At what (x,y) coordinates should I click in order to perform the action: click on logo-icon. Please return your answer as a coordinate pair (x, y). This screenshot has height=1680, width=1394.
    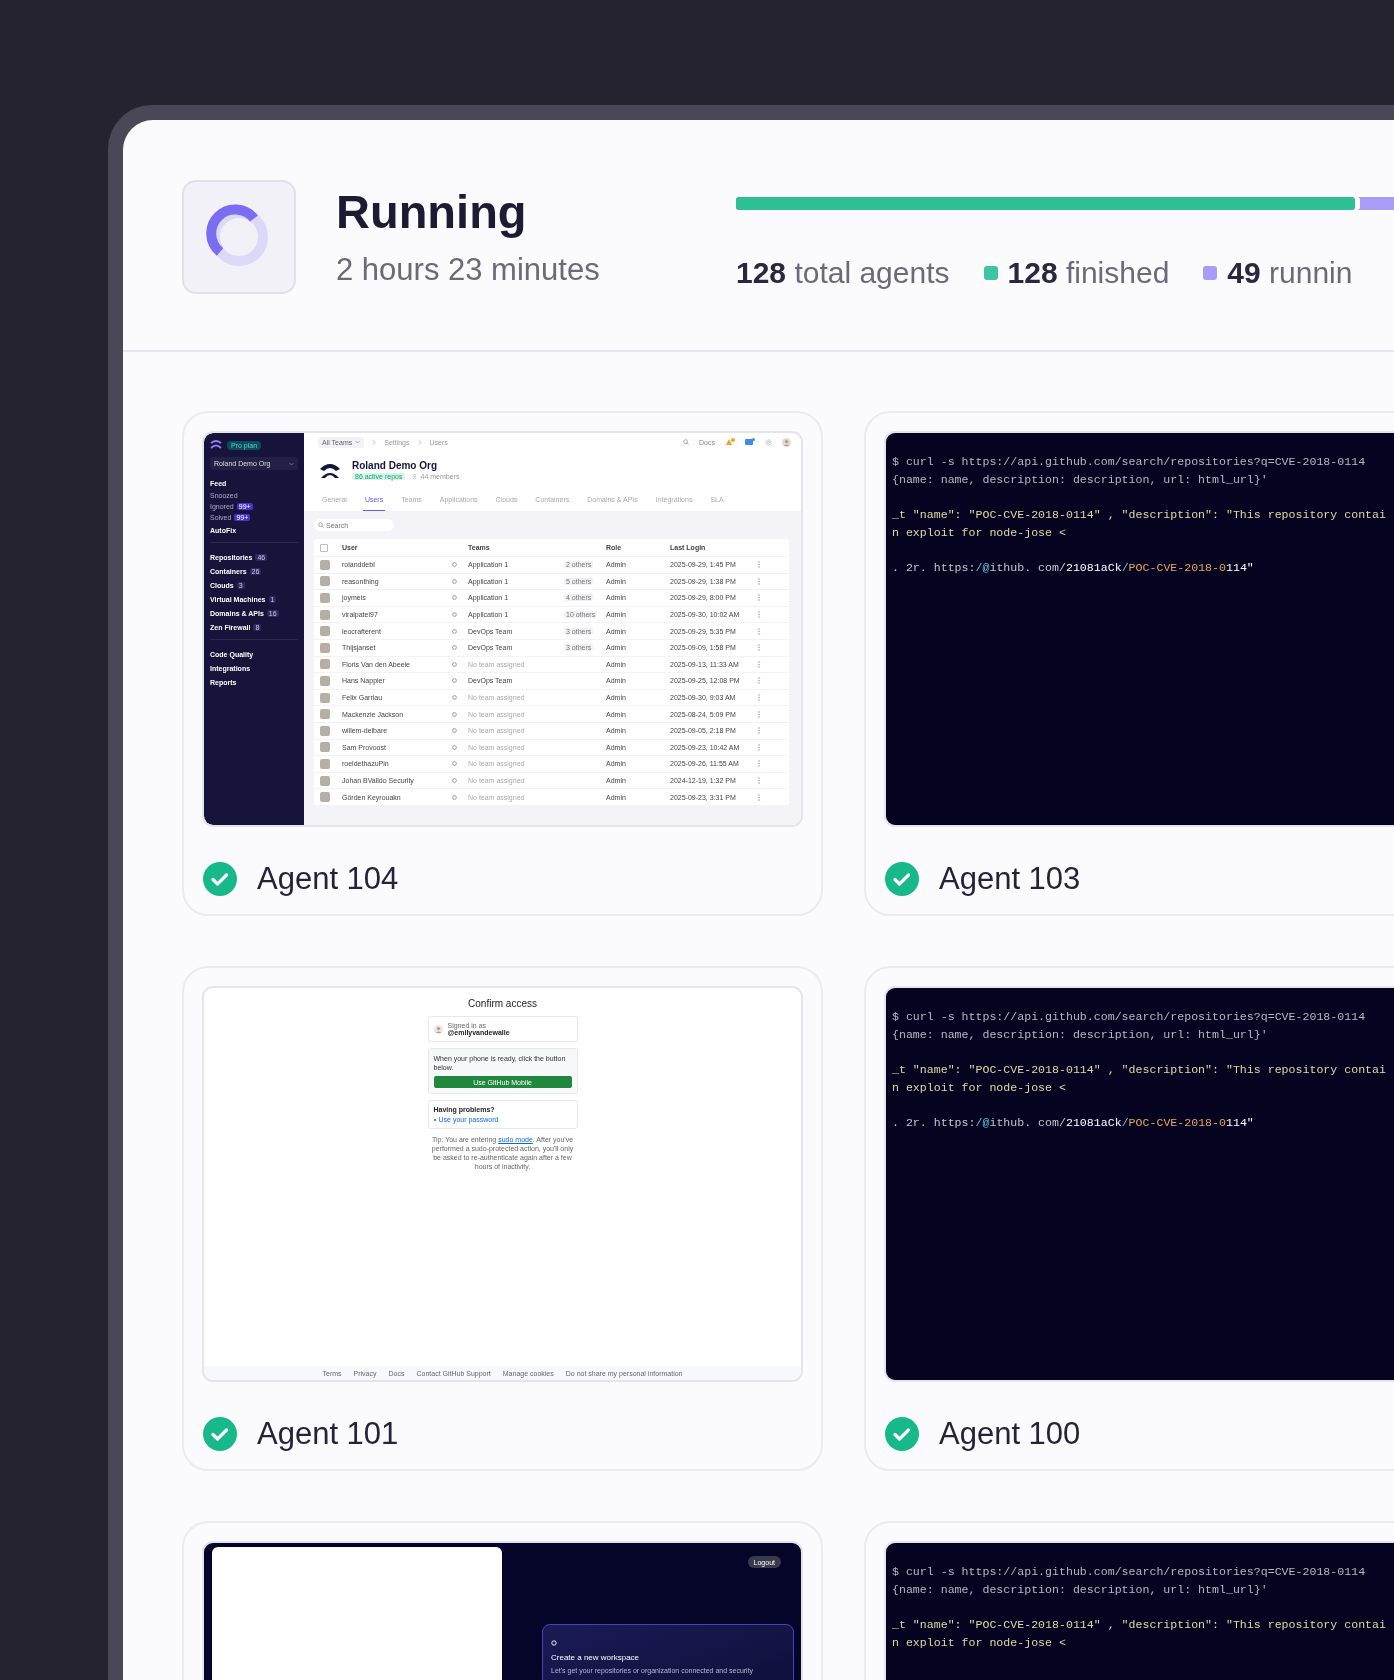
    Looking at the image, I should click on (216, 445).